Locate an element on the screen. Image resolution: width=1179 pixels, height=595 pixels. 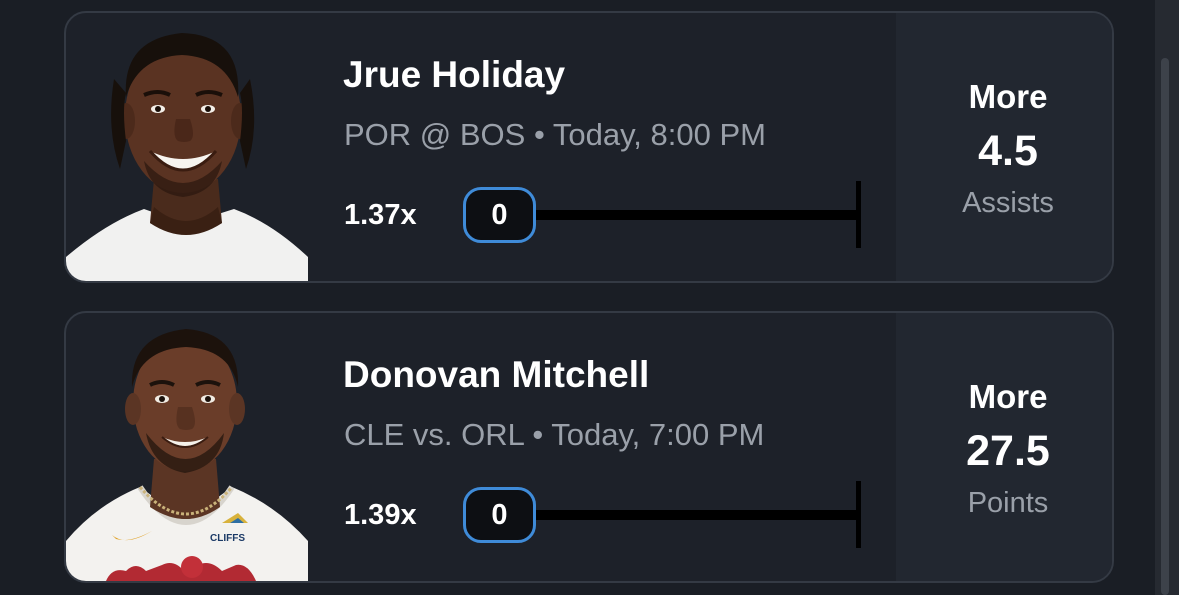
payout-multiplier: 1.39x is located at coordinates (380, 515).